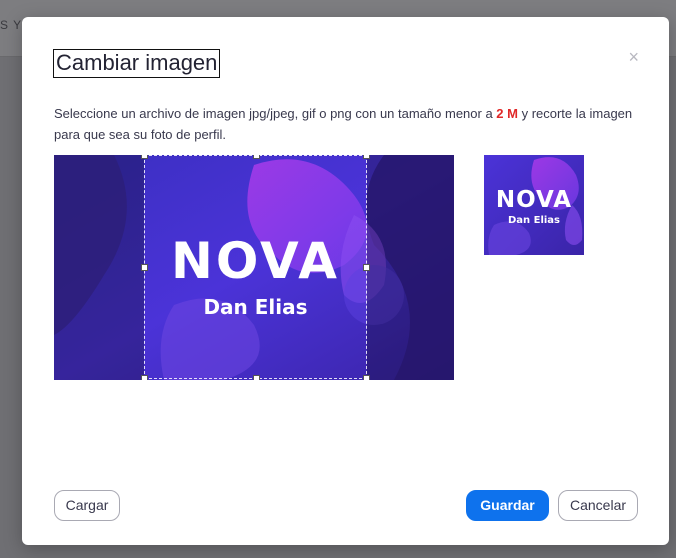 The width and height of the screenshot is (676, 558). I want to click on avatar-preview: NOVA Dan Elias, so click(534, 205).